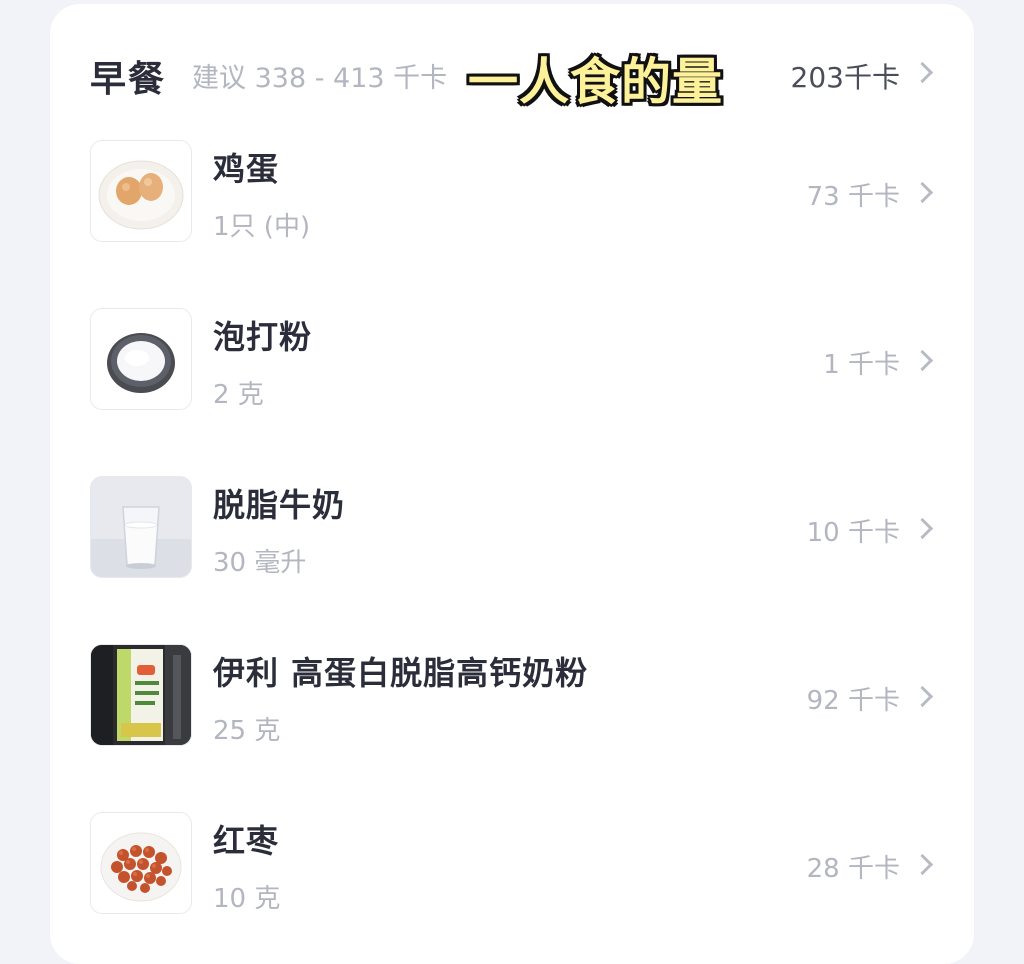 The width and height of the screenshot is (1024, 964). I want to click on food-name: 泡打粉, so click(263, 337).